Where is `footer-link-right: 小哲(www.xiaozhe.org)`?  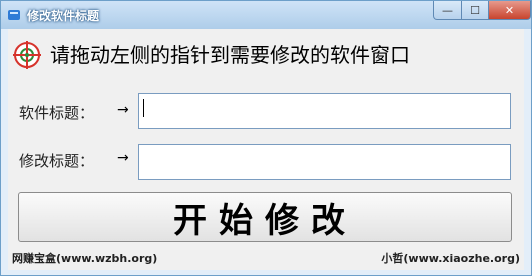
footer-link-right: 小哲(www.xiaozhe.org) is located at coordinates (450, 258).